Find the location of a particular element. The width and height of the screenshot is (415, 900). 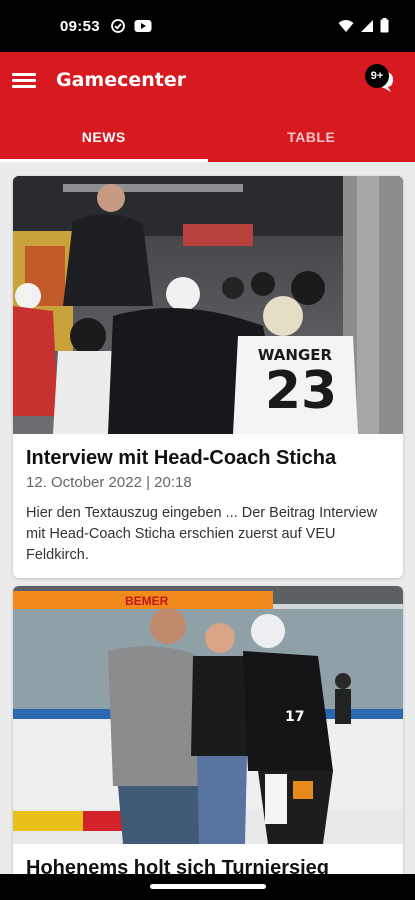

article-date: 12. October 2022 | 20:18 is located at coordinates (109, 482).